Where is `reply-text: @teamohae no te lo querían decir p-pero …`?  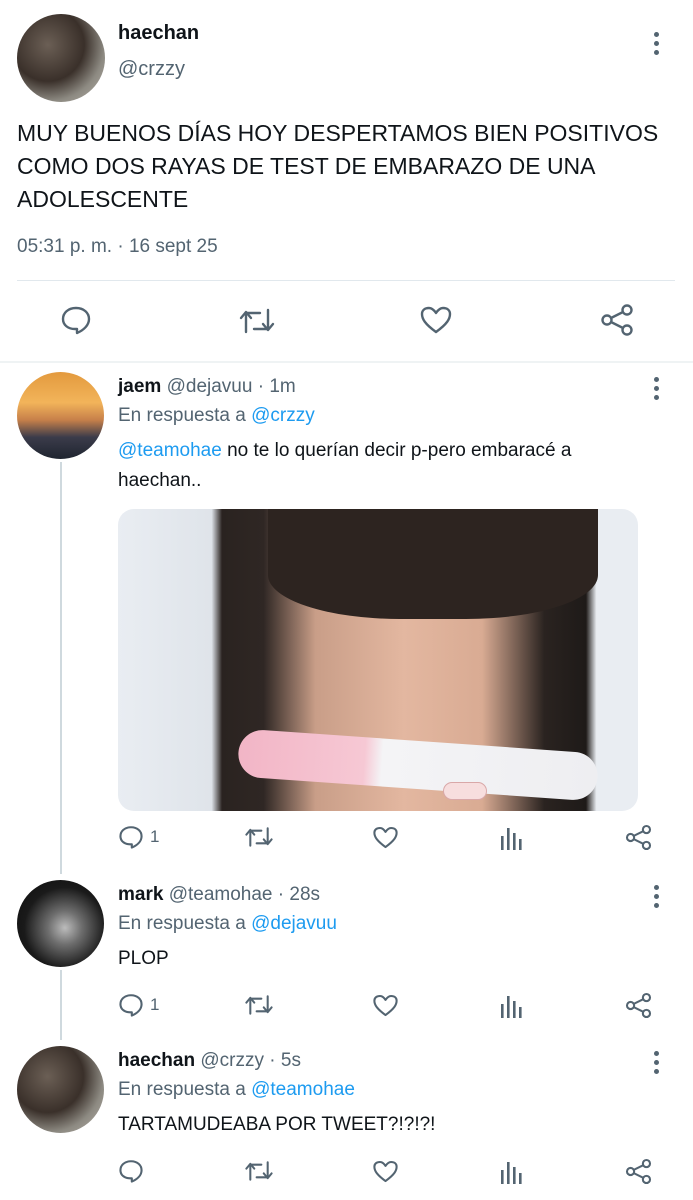 reply-text: @teamohae no te lo querían decir p-pero … is located at coordinates (398, 466).